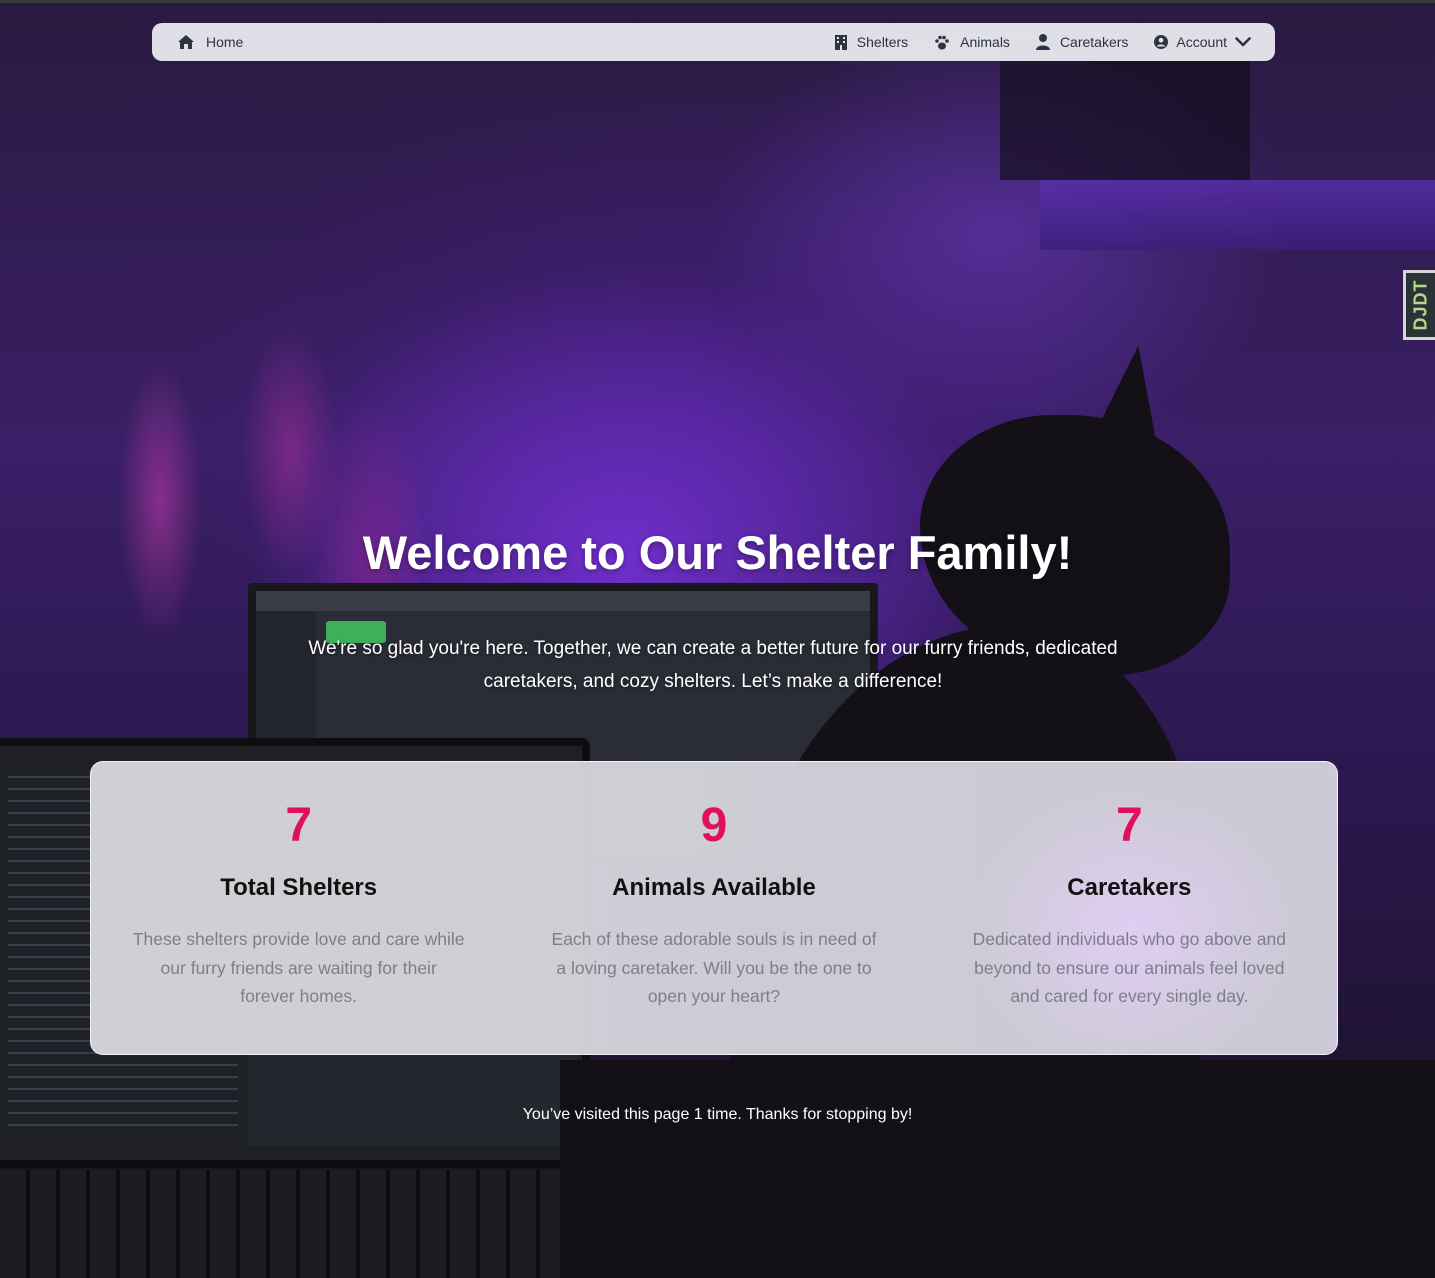 Image resolution: width=1435 pixels, height=1278 pixels. Describe the element at coordinates (225, 42) in the screenshot. I see `nav-home-label: Home` at that location.